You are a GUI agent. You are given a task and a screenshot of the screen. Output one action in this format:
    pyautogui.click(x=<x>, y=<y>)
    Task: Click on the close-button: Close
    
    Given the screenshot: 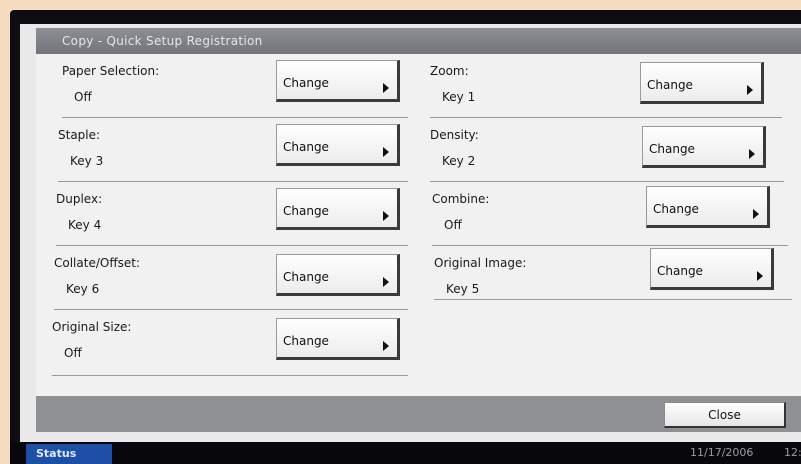 What is the action you would take?
    pyautogui.click(x=725, y=415)
    